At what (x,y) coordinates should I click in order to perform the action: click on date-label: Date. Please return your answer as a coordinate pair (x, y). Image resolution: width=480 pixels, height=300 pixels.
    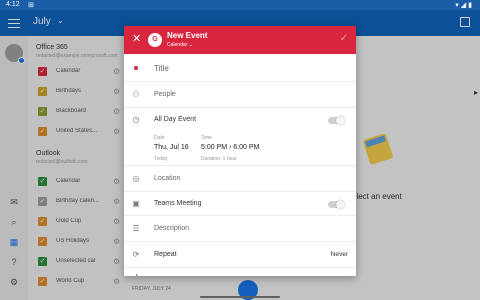
    Looking at the image, I should click on (159, 138).